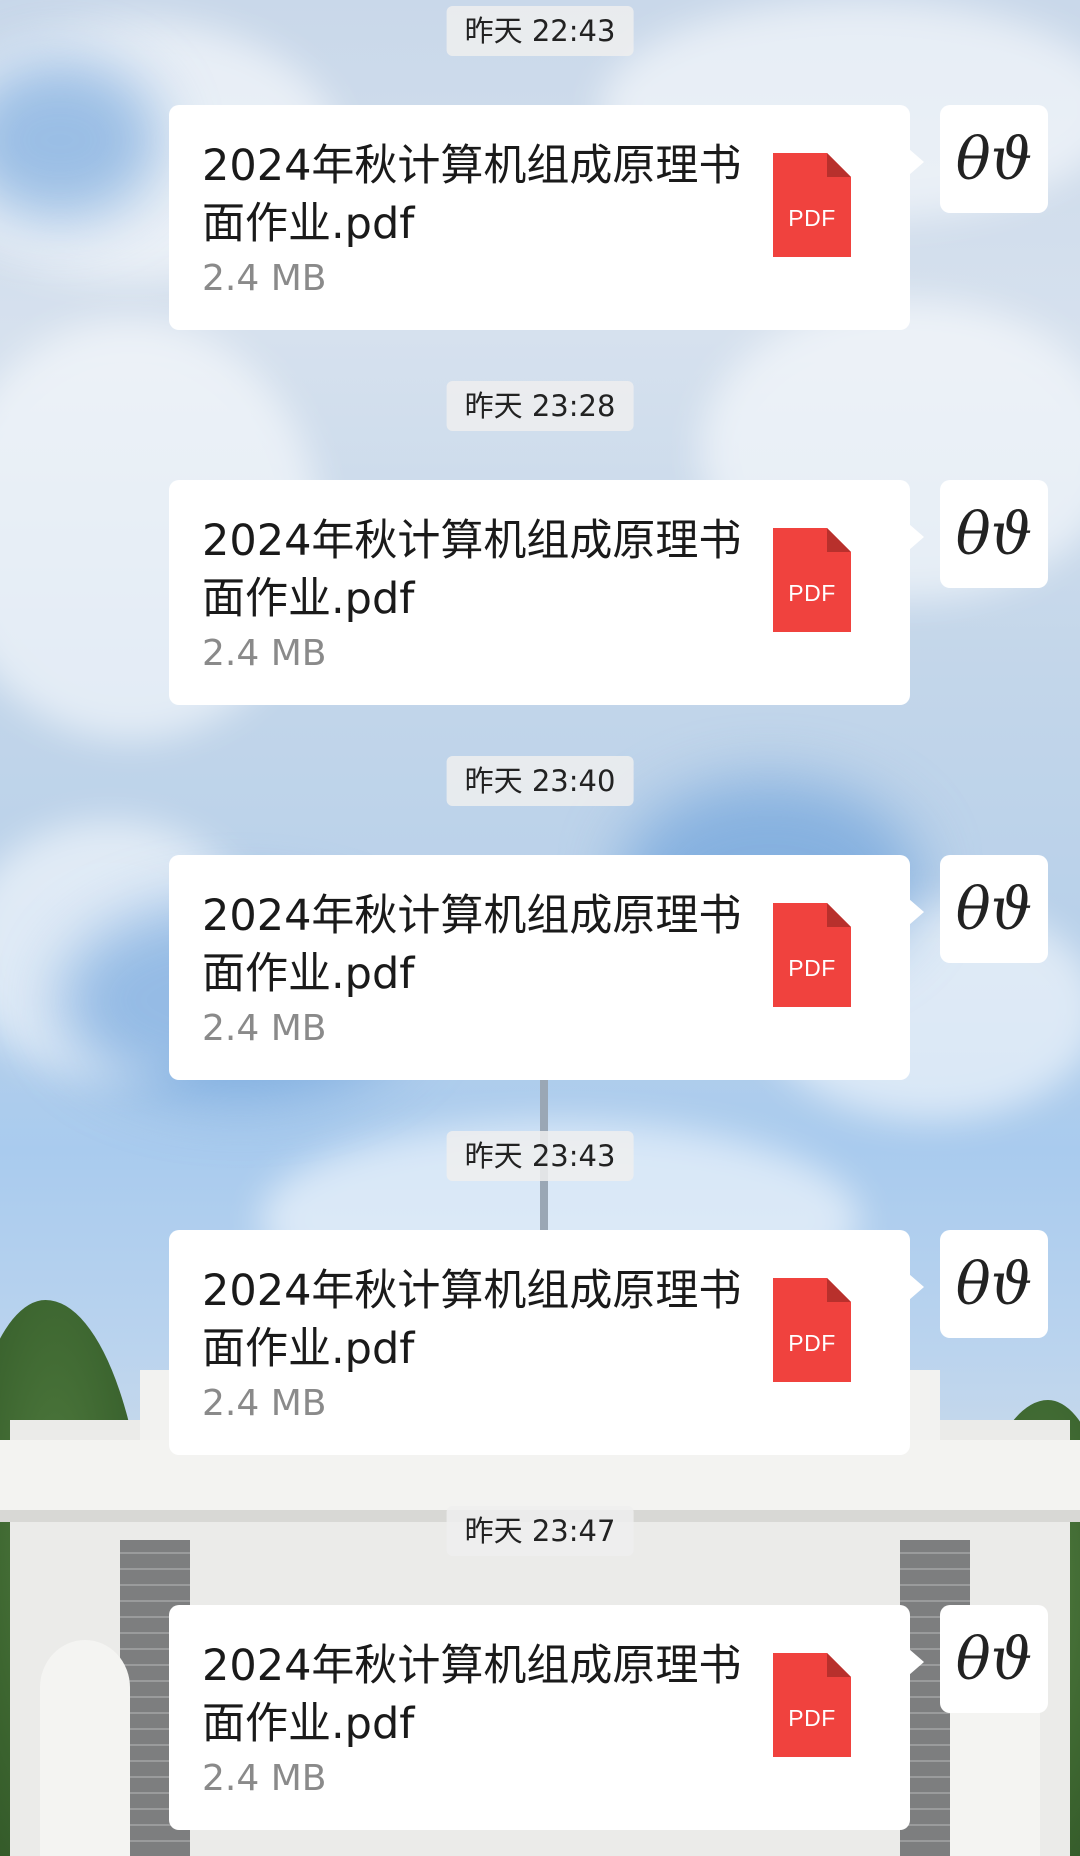  What do you see at coordinates (540, 1156) in the screenshot?
I see `timestamp: 昨天 23:43` at bounding box center [540, 1156].